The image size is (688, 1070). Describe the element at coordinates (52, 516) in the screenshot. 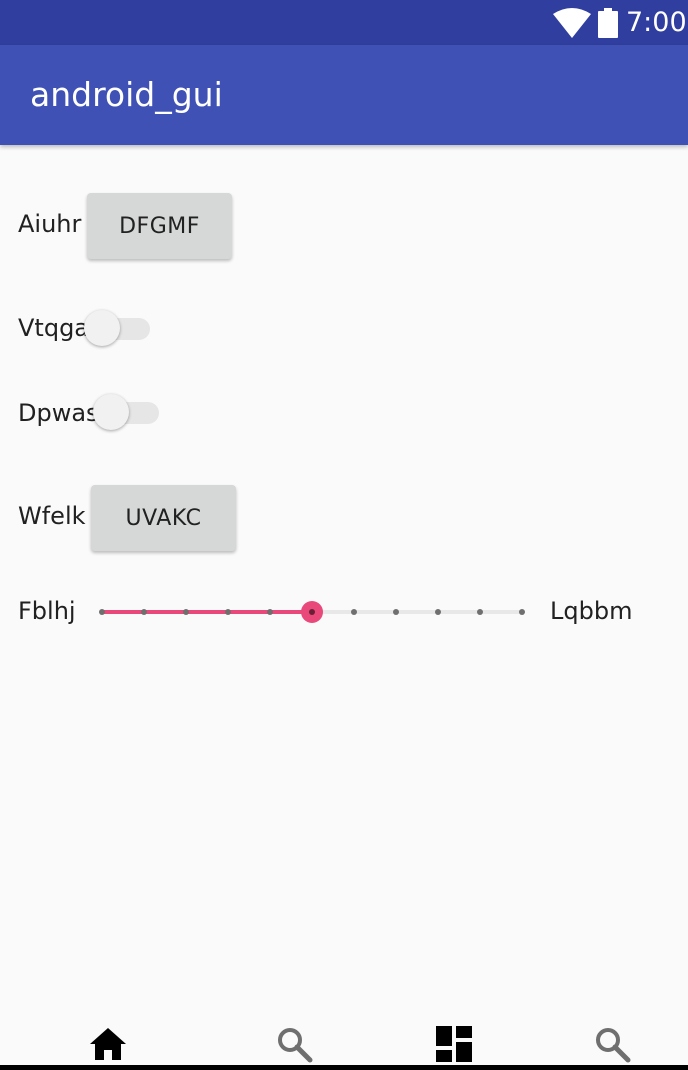

I see `row4-label: Wfelk` at that location.